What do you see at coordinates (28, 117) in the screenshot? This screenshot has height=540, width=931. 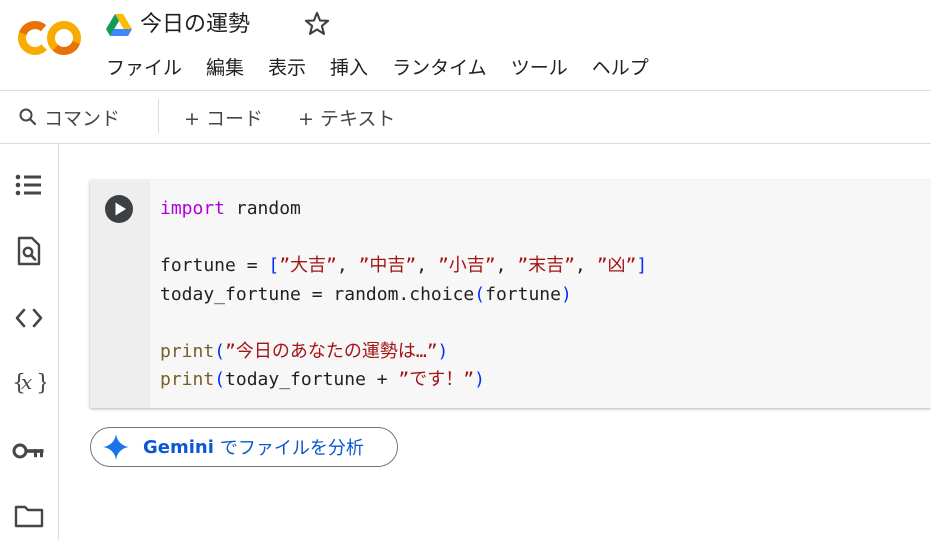 I see `search-icon` at bounding box center [28, 117].